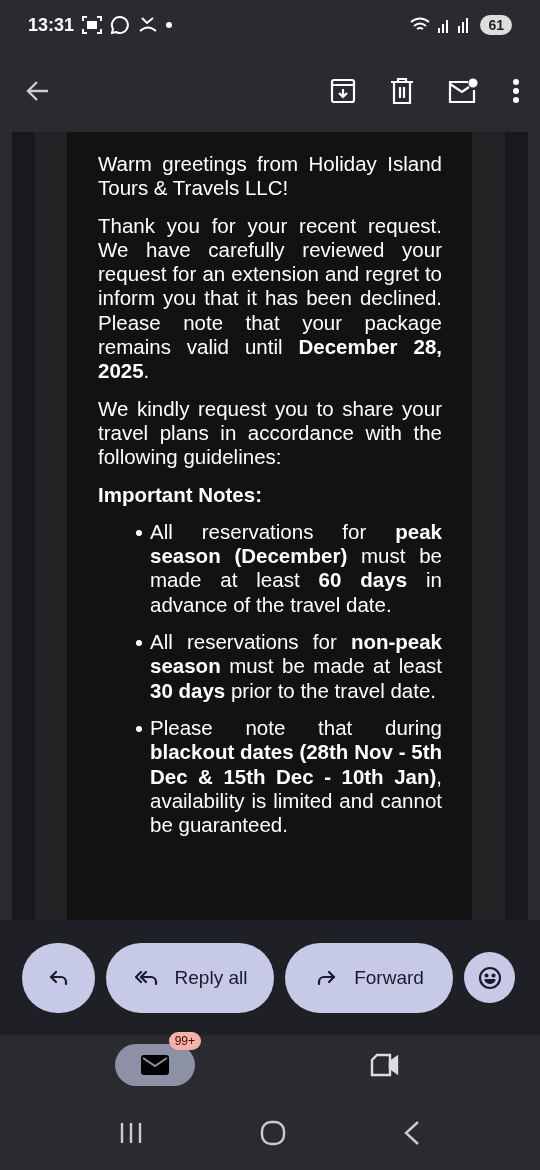  I want to click on archive-button, so click(343, 91).